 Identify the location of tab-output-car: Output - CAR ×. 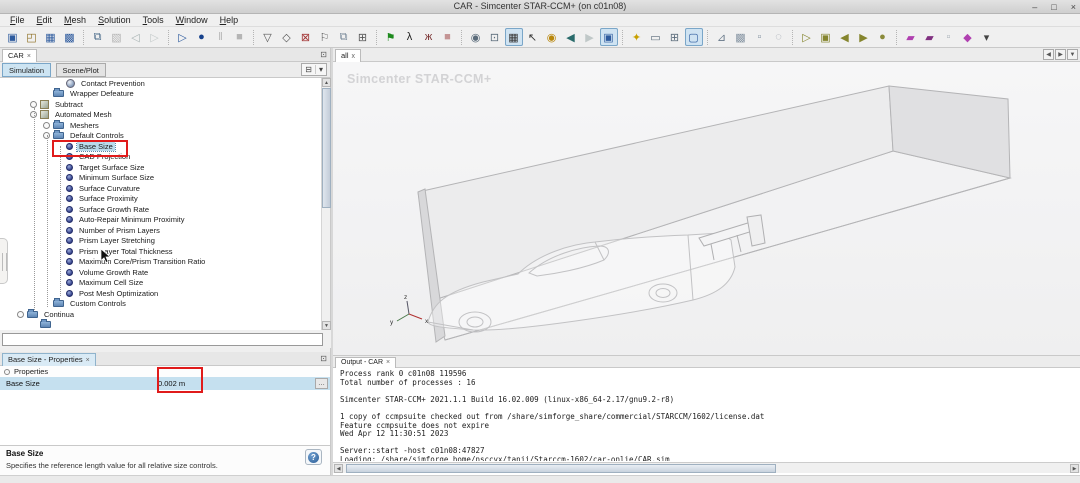
(366, 362).